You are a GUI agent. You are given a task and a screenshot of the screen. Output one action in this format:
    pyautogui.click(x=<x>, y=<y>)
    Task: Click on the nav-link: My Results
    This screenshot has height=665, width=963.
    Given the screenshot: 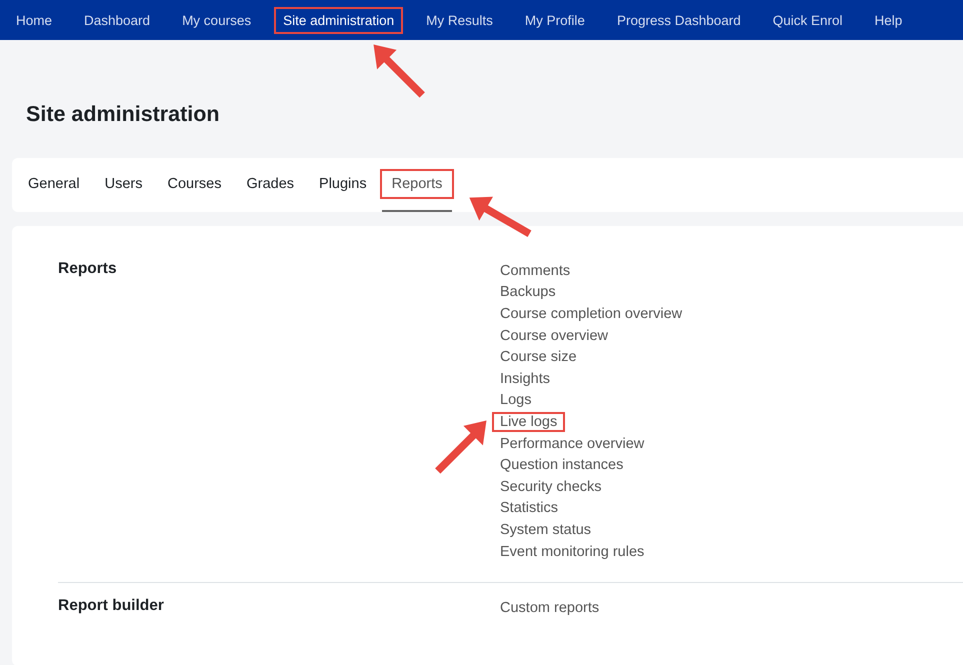 What is the action you would take?
    pyautogui.click(x=459, y=20)
    